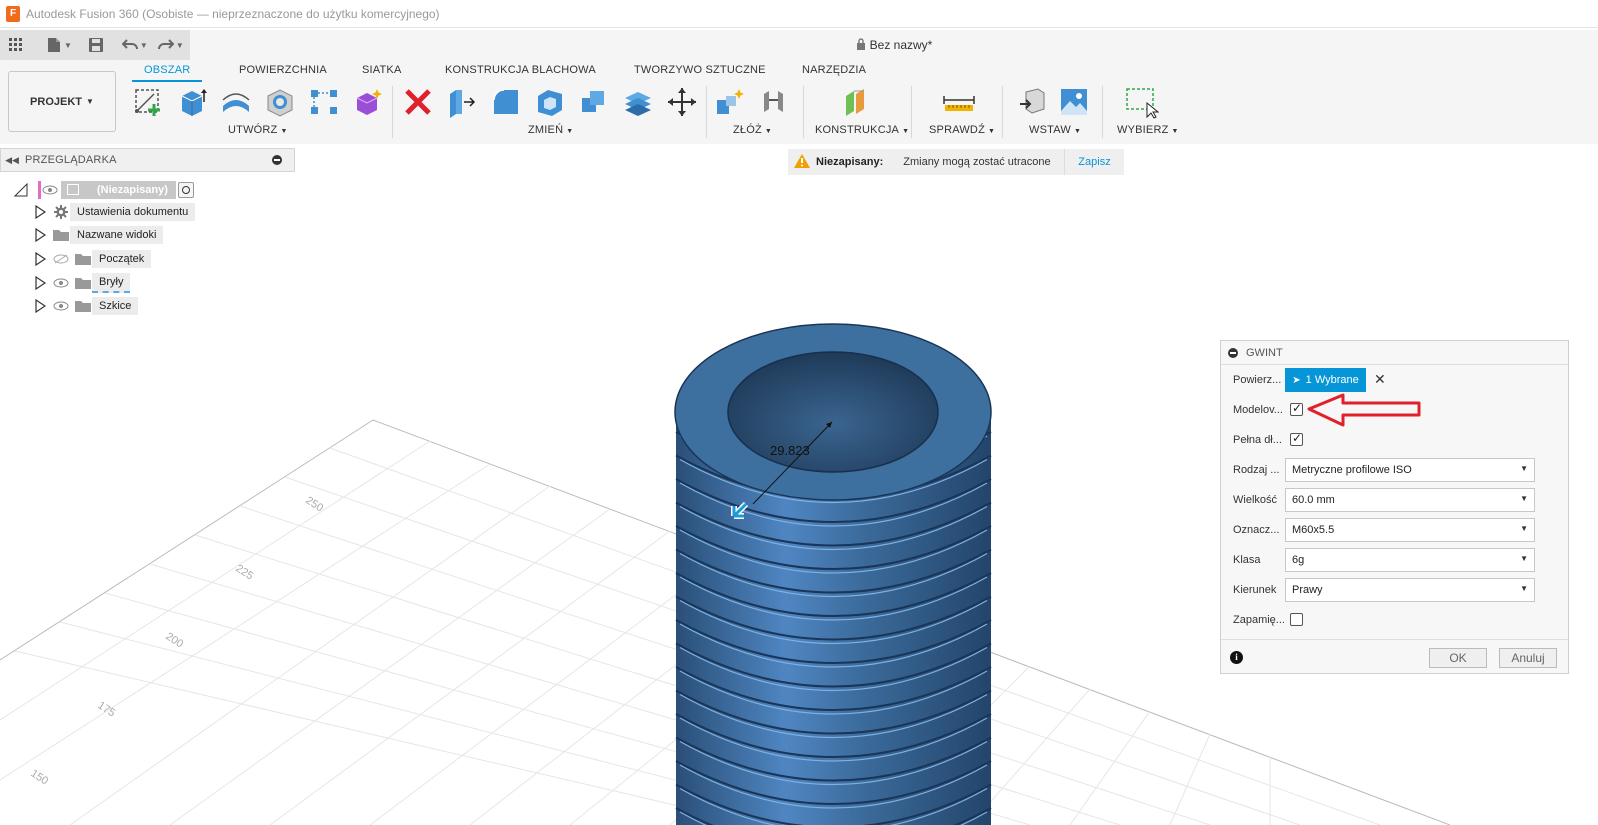 The height and width of the screenshot is (825, 1598). What do you see at coordinates (1255, 590) in the screenshot?
I see `direction-label: Kierunek` at bounding box center [1255, 590].